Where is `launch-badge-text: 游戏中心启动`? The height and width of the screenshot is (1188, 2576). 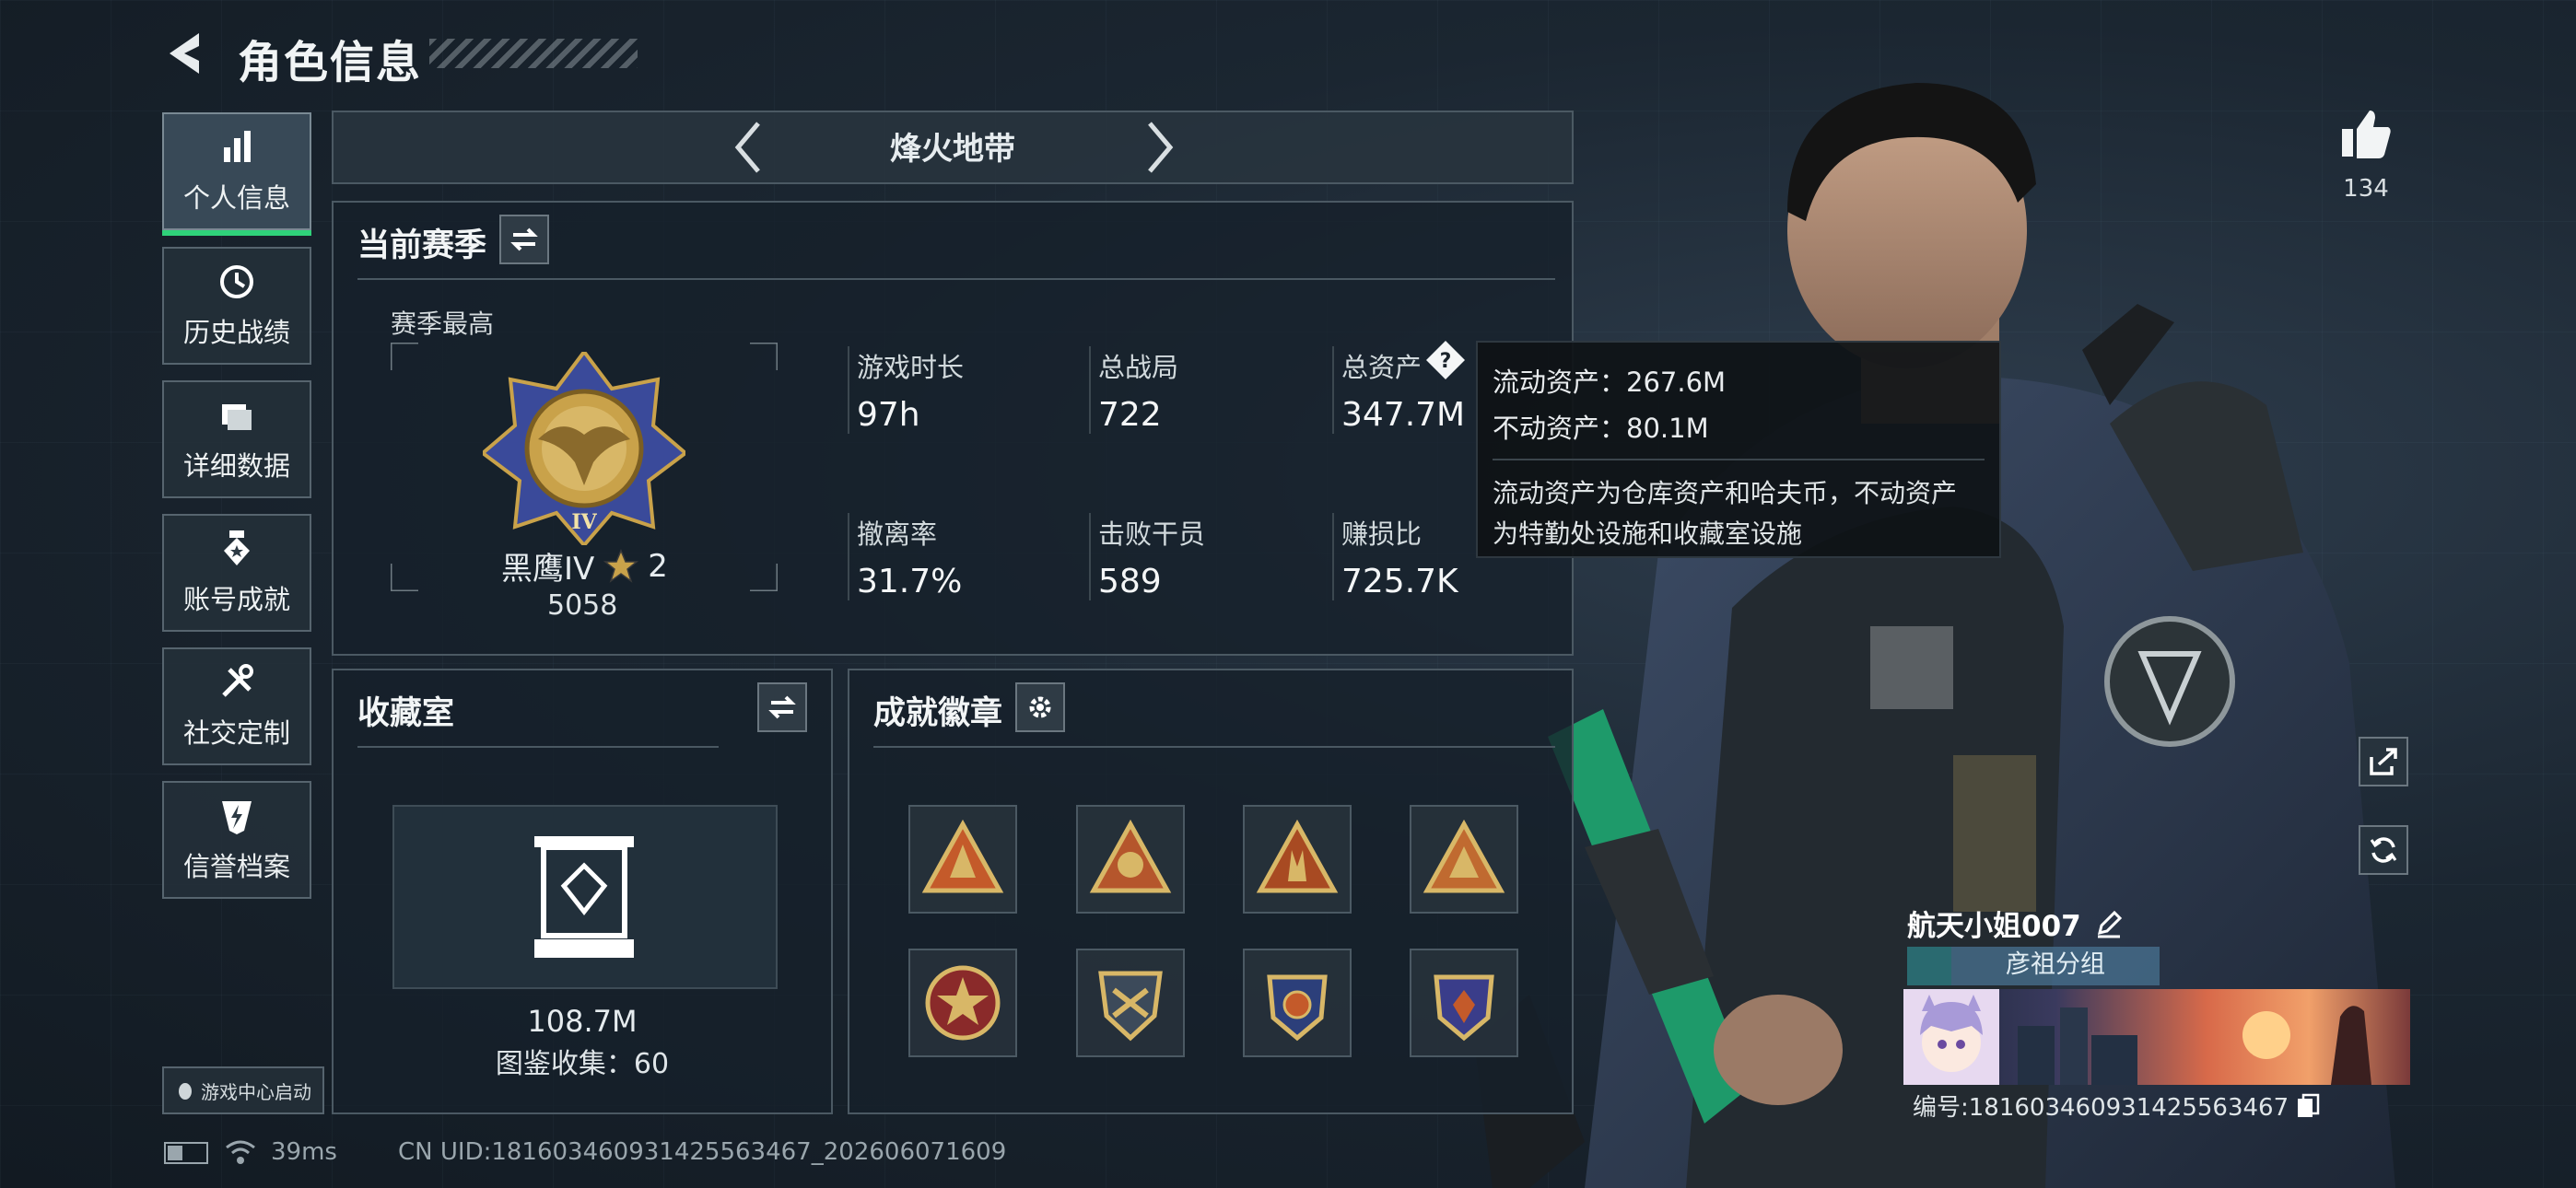 launch-badge-text: 游戏中心启动 is located at coordinates (256, 1091).